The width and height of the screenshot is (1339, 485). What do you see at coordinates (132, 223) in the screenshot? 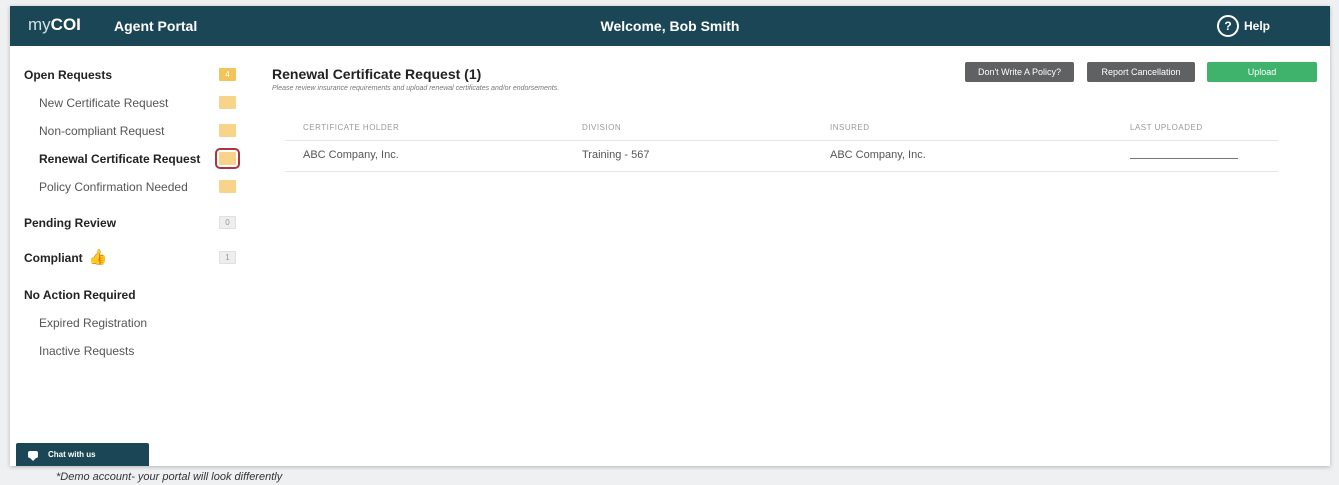
I see `sidebar-item-pending-review: Pending Review 0` at bounding box center [132, 223].